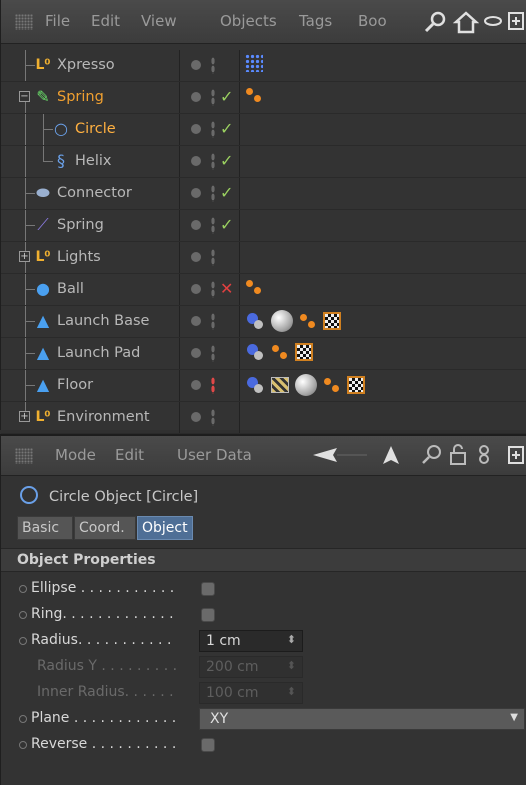 The width and height of the screenshot is (526, 785). I want to click on plane-select: XY ▼, so click(362, 719).